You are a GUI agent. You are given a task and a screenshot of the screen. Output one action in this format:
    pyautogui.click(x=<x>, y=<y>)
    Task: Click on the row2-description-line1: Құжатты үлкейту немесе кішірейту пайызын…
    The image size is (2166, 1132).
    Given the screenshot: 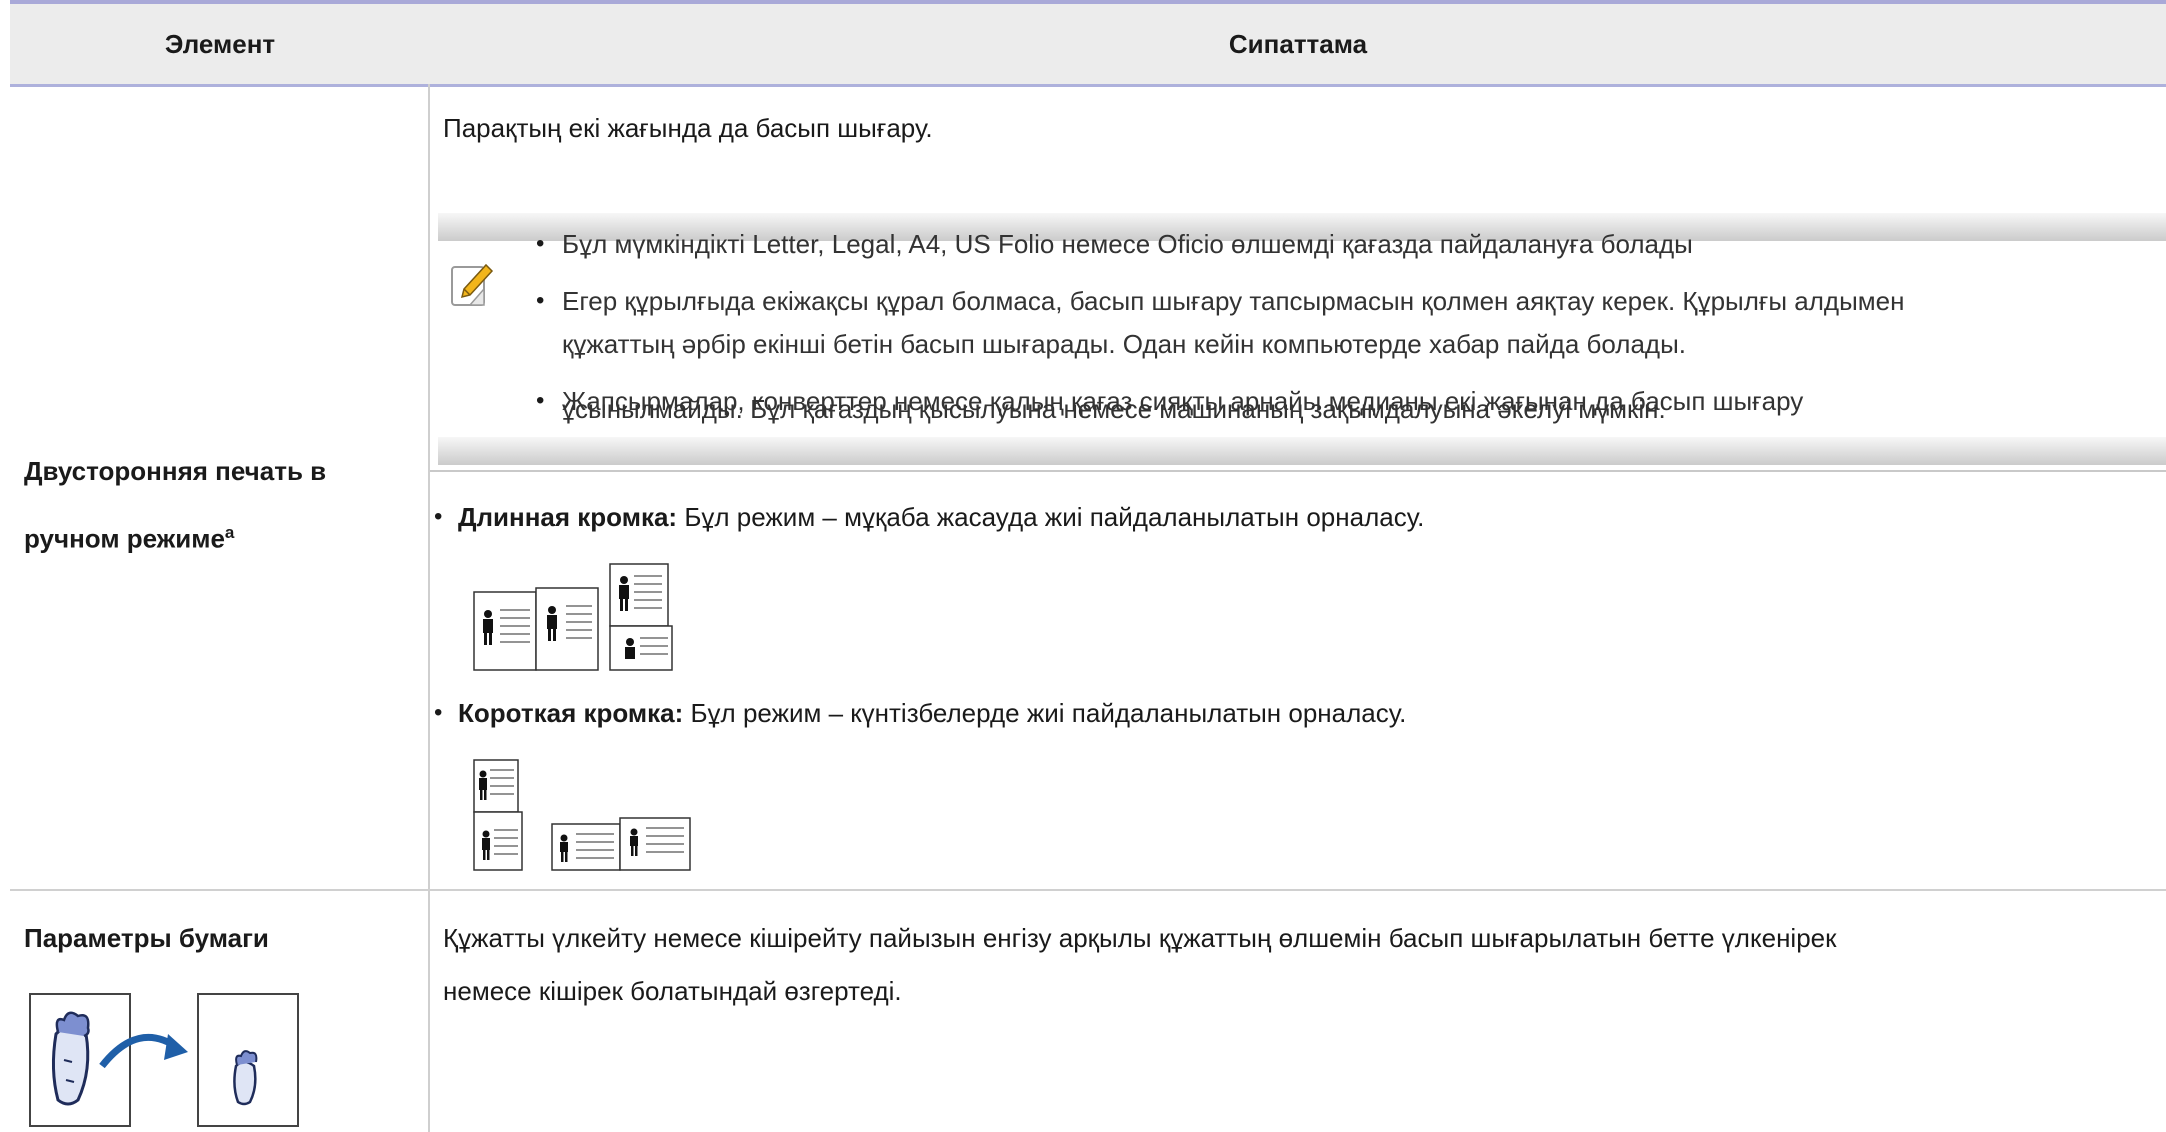 What is the action you would take?
    pyautogui.click(x=1140, y=938)
    